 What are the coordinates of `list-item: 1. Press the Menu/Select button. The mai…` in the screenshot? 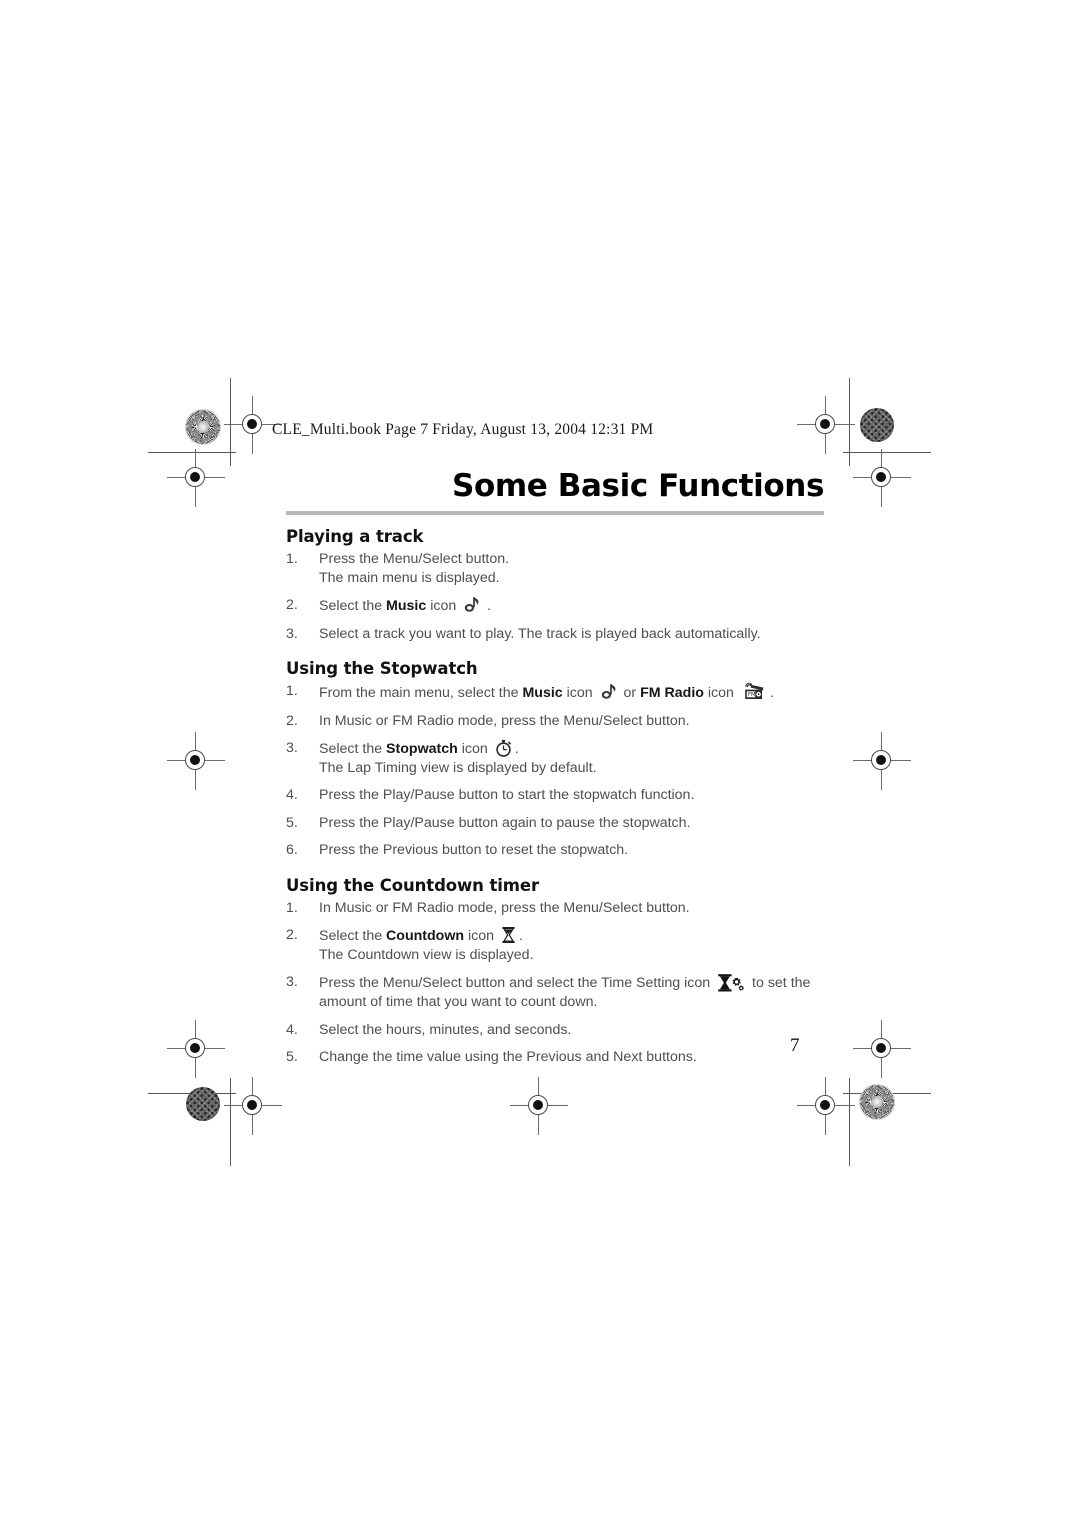 It's located at (556, 568).